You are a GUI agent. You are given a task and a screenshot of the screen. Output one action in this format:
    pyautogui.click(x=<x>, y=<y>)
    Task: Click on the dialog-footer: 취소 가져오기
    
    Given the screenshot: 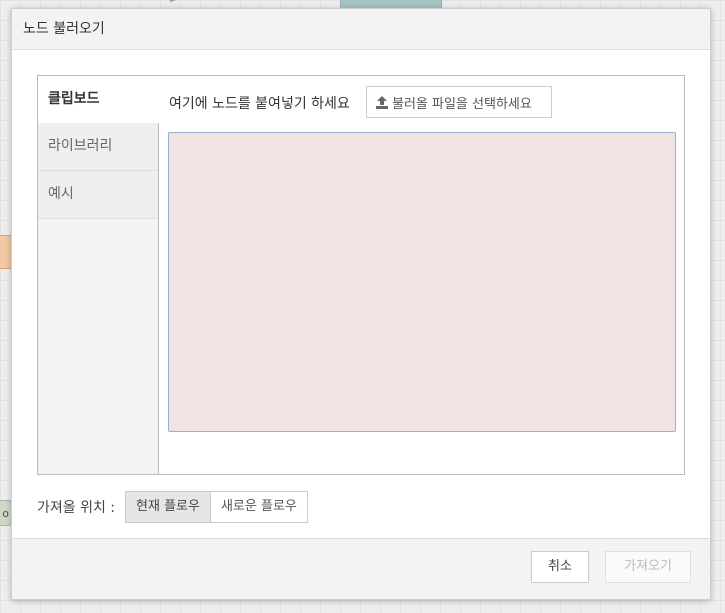 What is the action you would take?
    pyautogui.click(x=361, y=568)
    